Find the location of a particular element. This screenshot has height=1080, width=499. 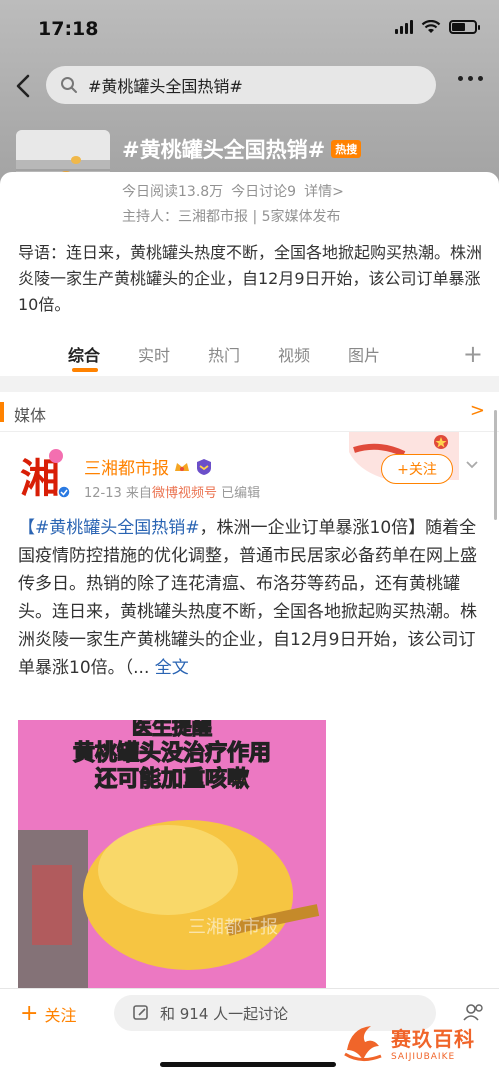

tab-video: 视频 is located at coordinates (294, 354).